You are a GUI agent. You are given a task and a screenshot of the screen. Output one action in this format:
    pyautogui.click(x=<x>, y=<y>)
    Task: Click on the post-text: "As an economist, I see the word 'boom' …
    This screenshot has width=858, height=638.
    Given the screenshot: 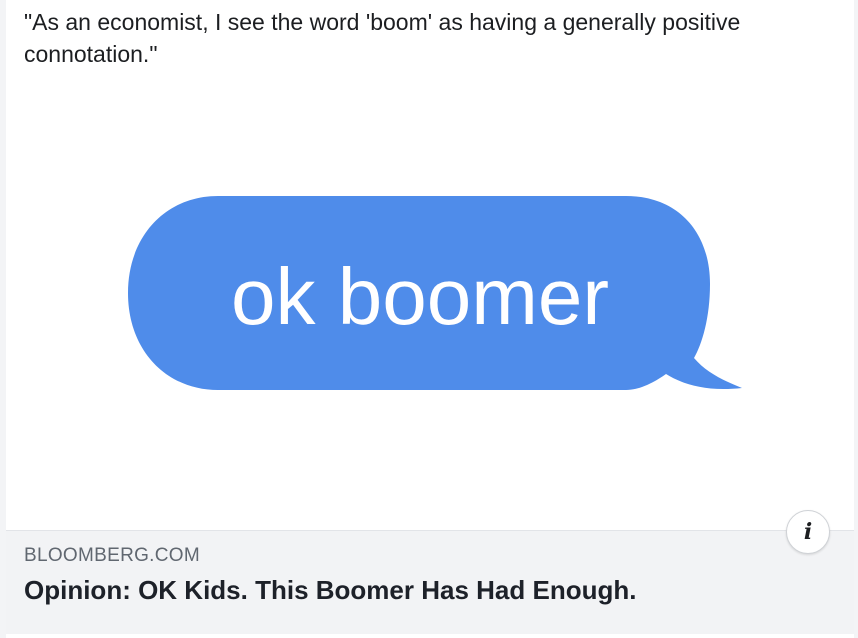 What is the action you would take?
    pyautogui.click(x=382, y=38)
    